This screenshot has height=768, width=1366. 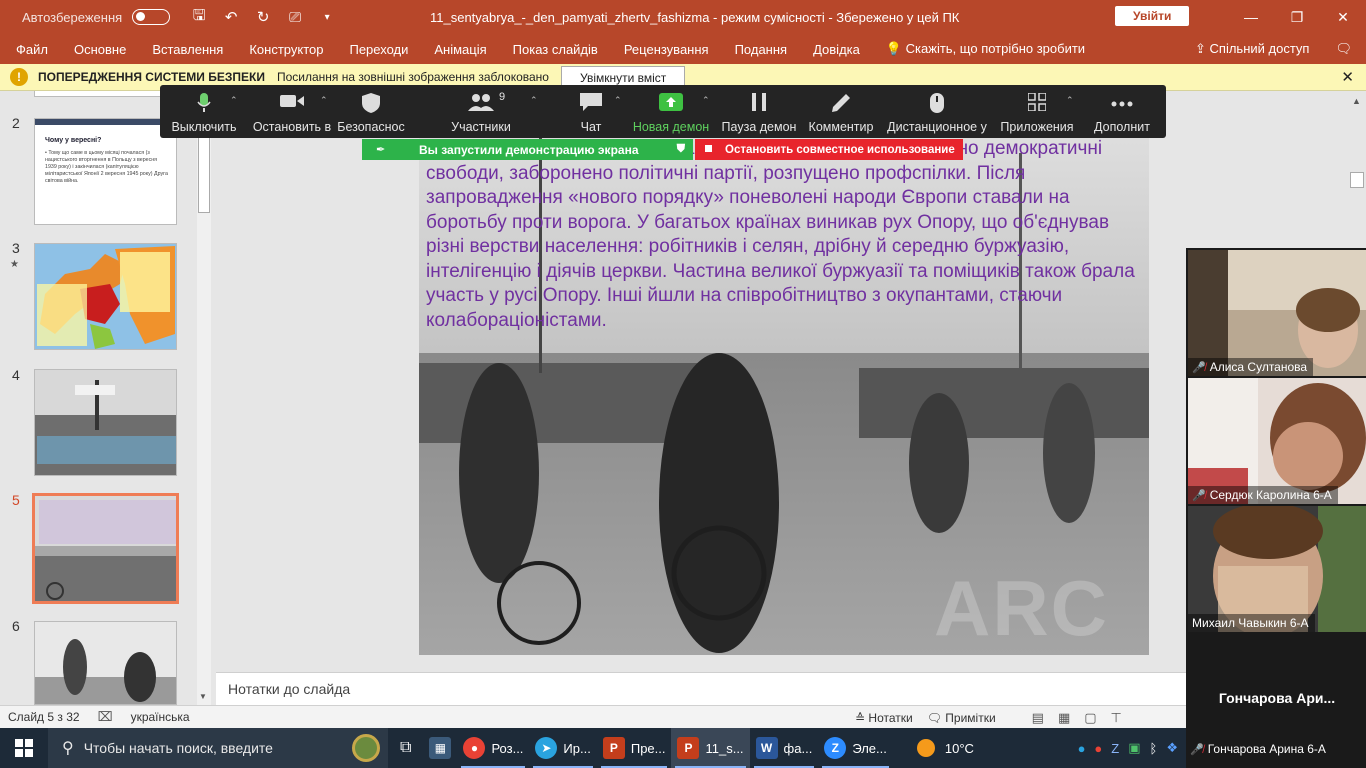 What do you see at coordinates (292, 111) in the screenshot?
I see `stop-video-button: ⌃ Остановить в` at bounding box center [292, 111].